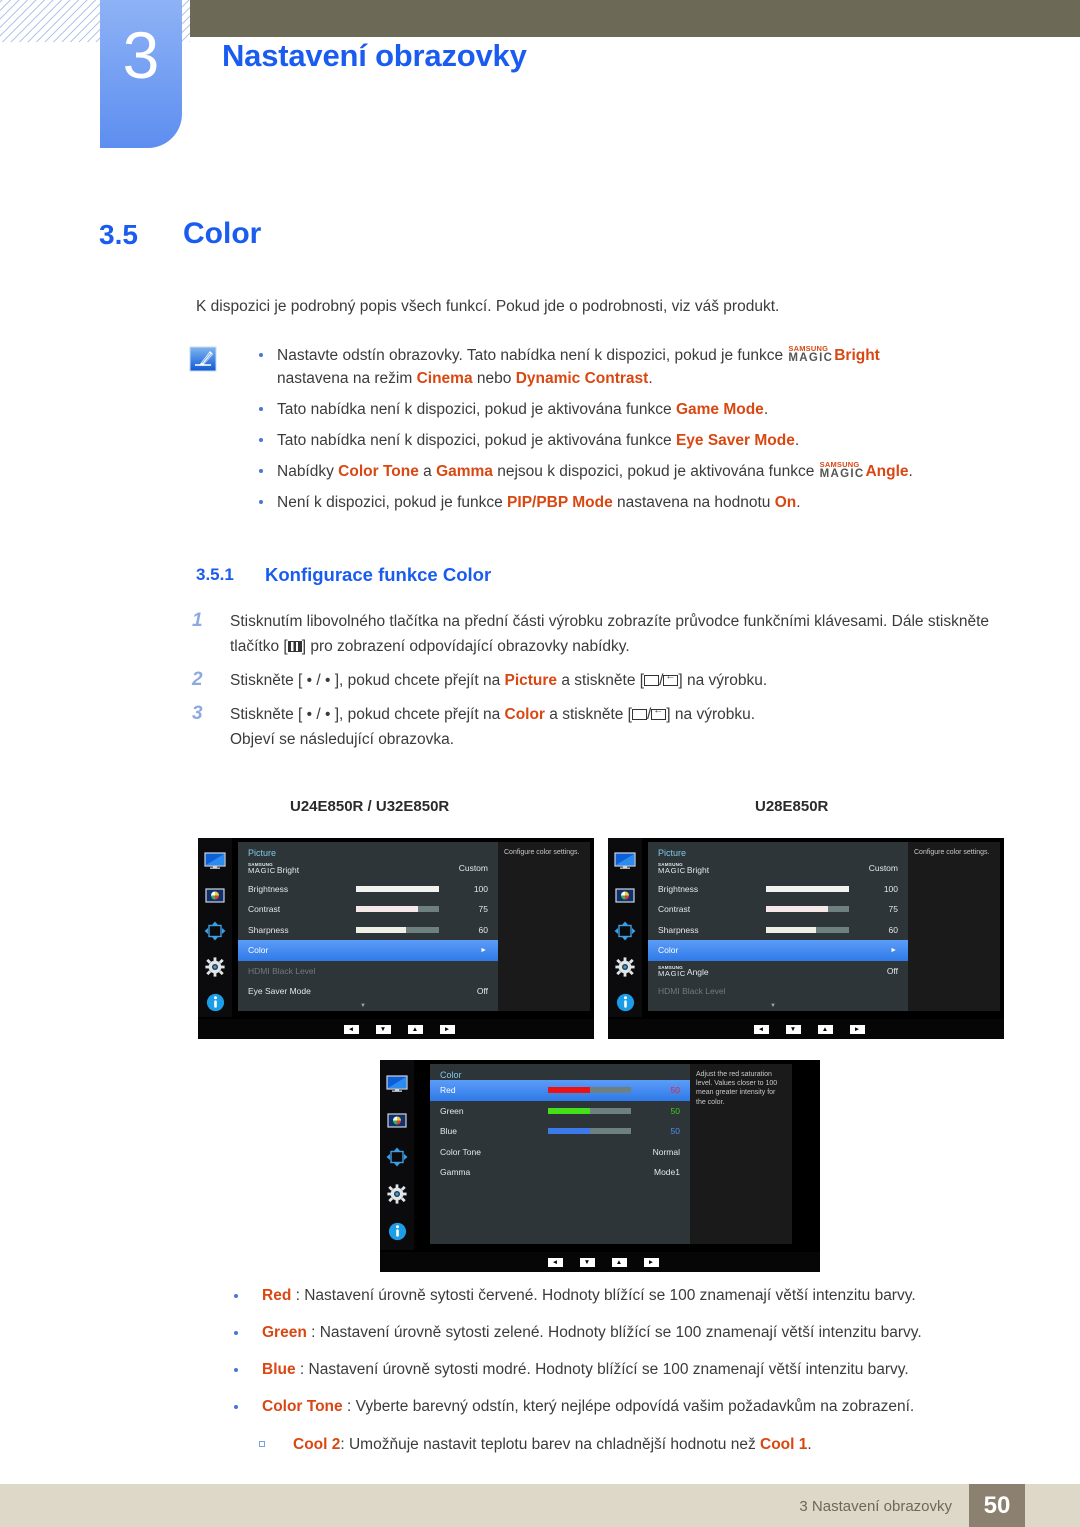 This screenshot has height=1527, width=1080. Describe the element at coordinates (893, 950) in the screenshot. I see `submenu-arrow-icon: ►` at that location.